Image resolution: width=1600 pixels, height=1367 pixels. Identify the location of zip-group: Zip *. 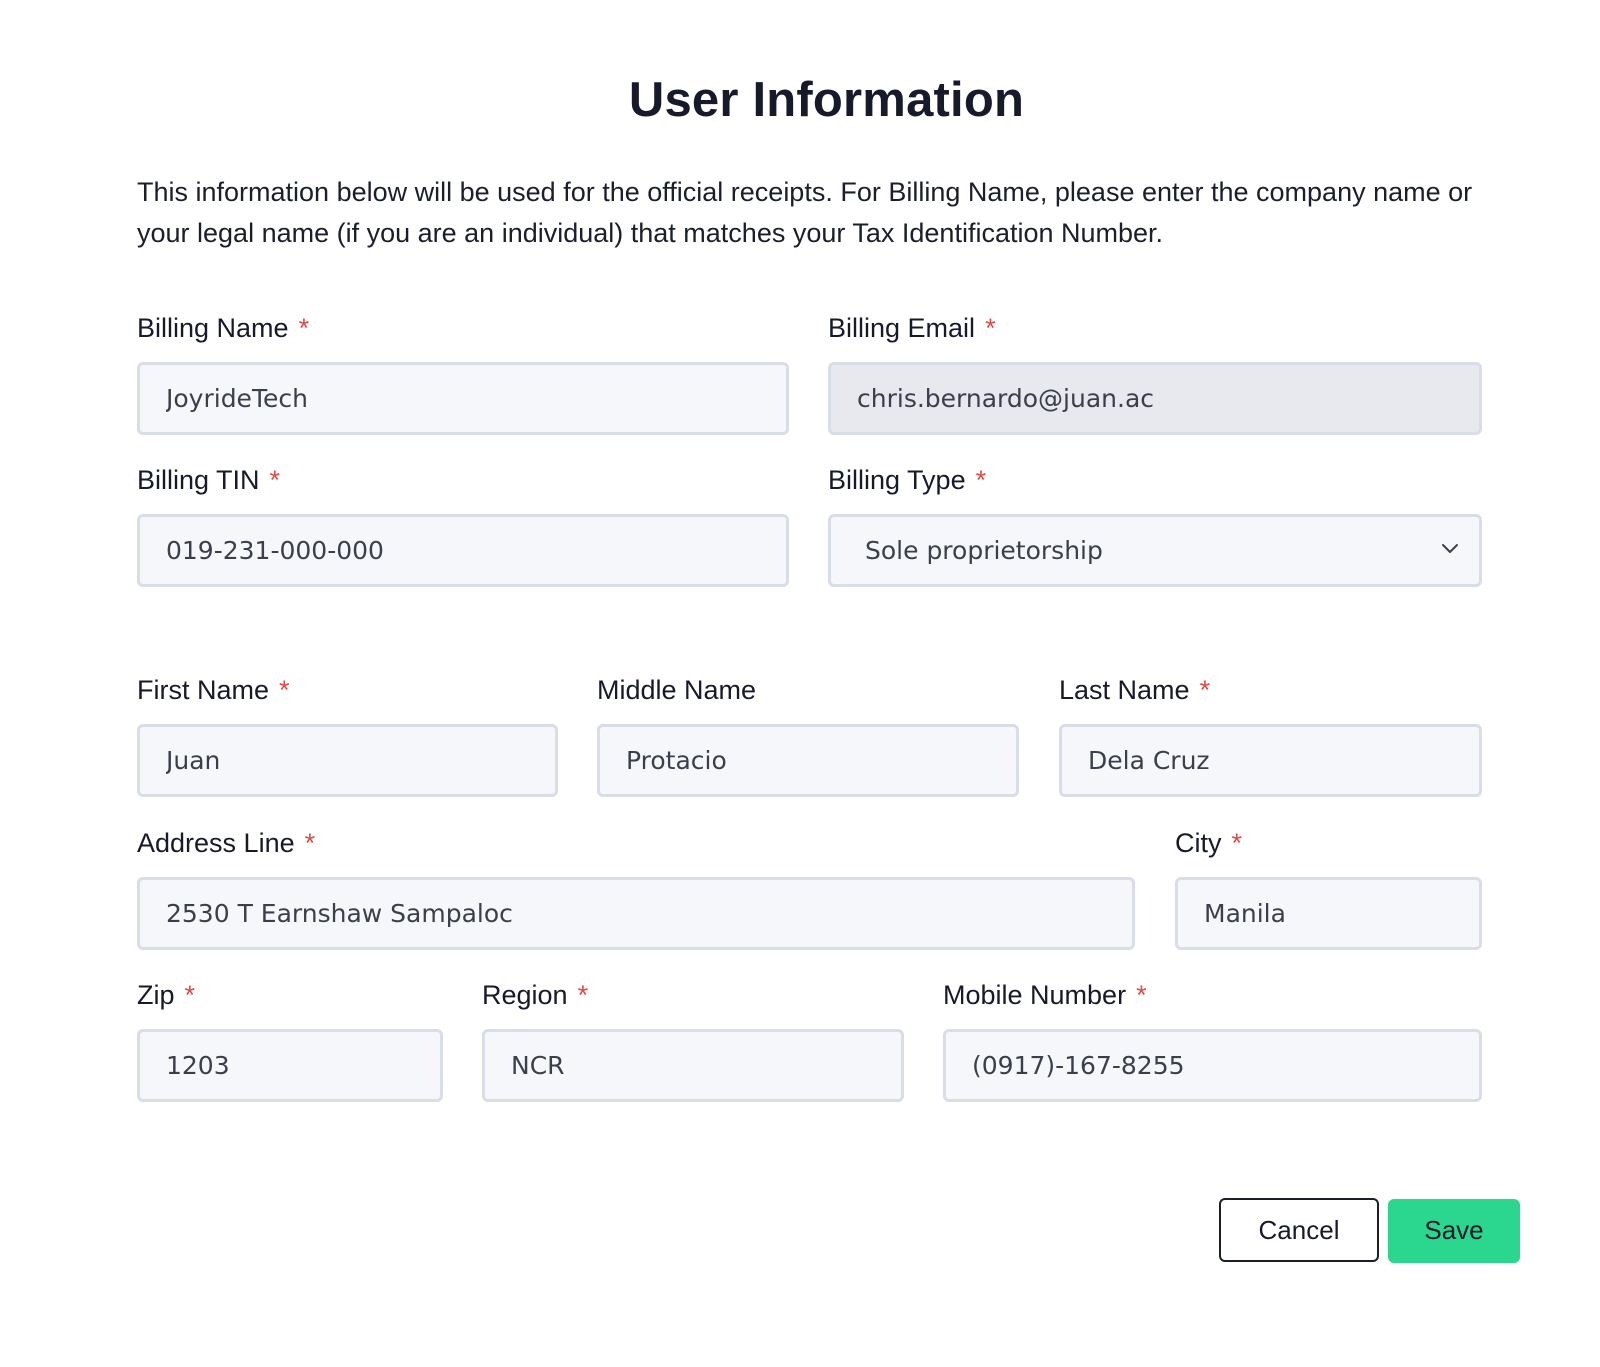
(290, 1038).